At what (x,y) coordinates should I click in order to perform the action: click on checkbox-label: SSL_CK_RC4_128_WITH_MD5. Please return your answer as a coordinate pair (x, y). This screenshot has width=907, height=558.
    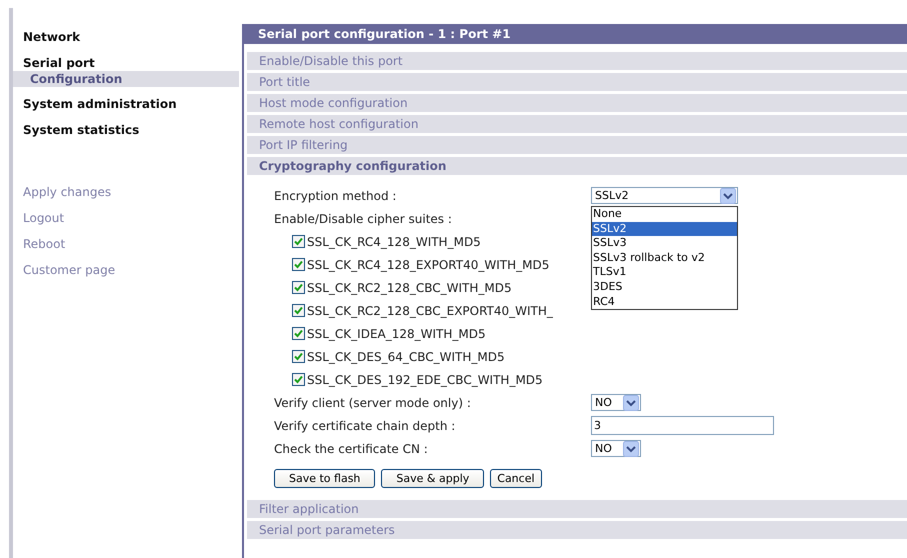
    Looking at the image, I should click on (394, 241).